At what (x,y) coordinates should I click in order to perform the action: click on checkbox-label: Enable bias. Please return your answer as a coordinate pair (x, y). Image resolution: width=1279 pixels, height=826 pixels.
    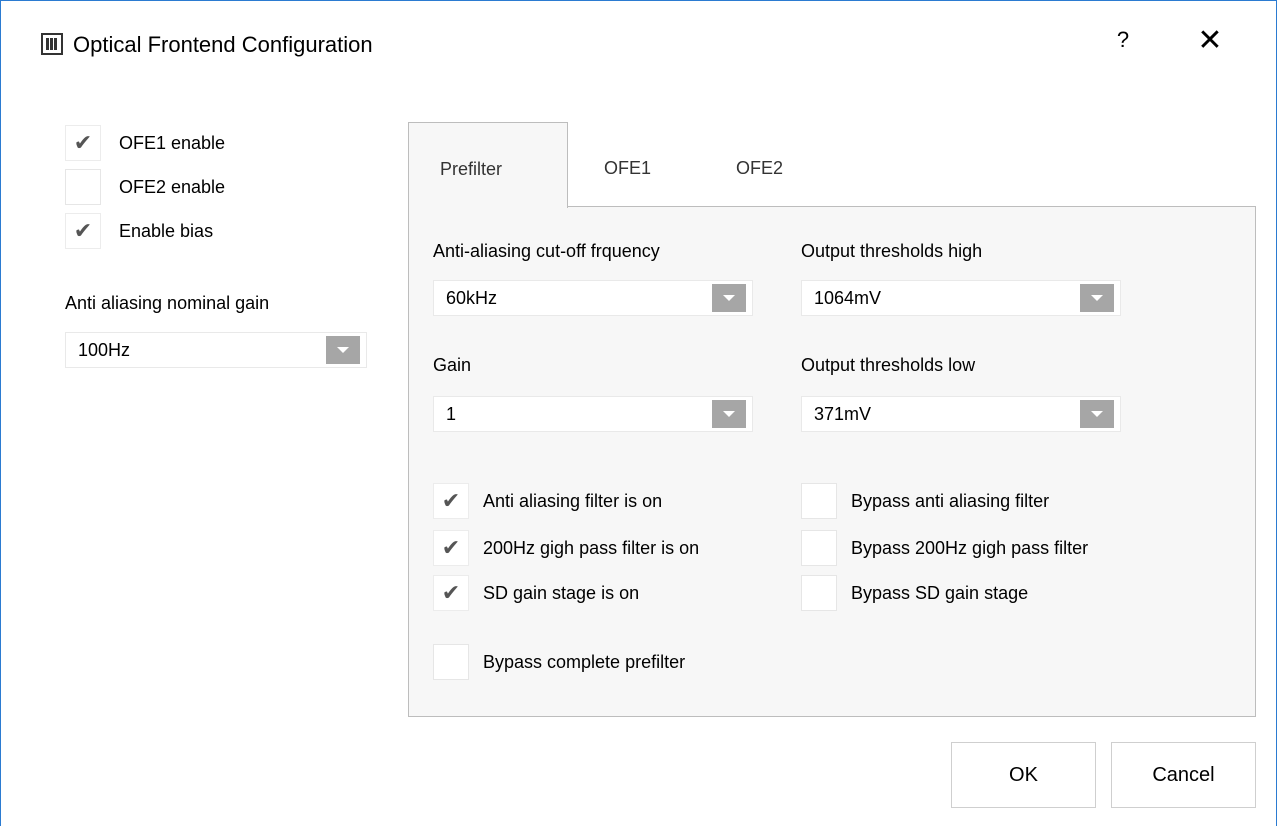
    Looking at the image, I should click on (166, 230).